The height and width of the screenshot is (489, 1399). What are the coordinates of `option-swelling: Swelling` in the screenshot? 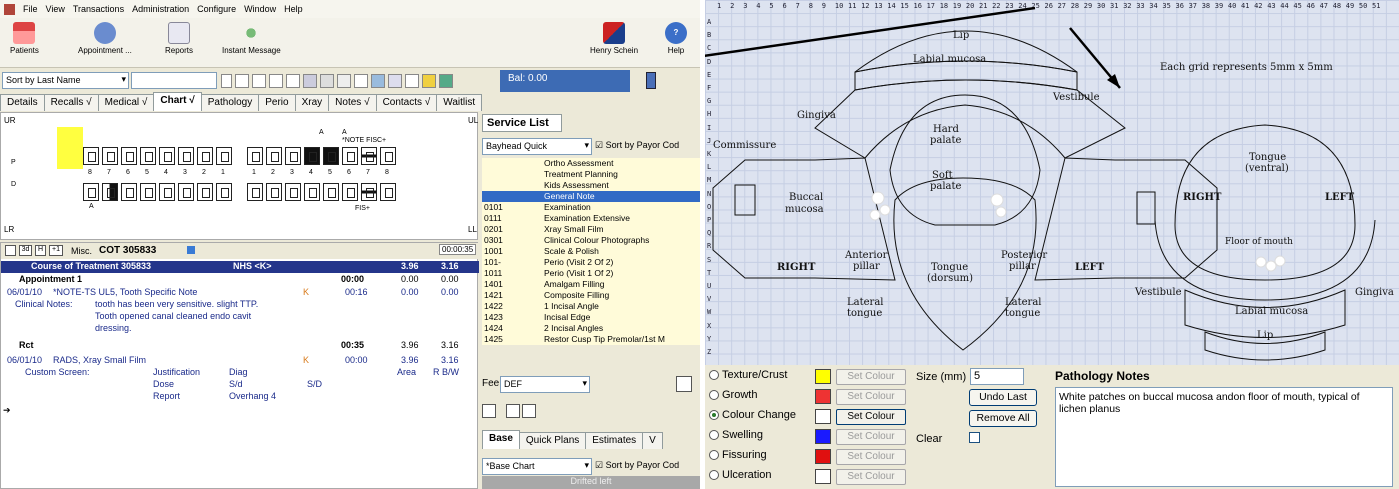 It's located at (736, 435).